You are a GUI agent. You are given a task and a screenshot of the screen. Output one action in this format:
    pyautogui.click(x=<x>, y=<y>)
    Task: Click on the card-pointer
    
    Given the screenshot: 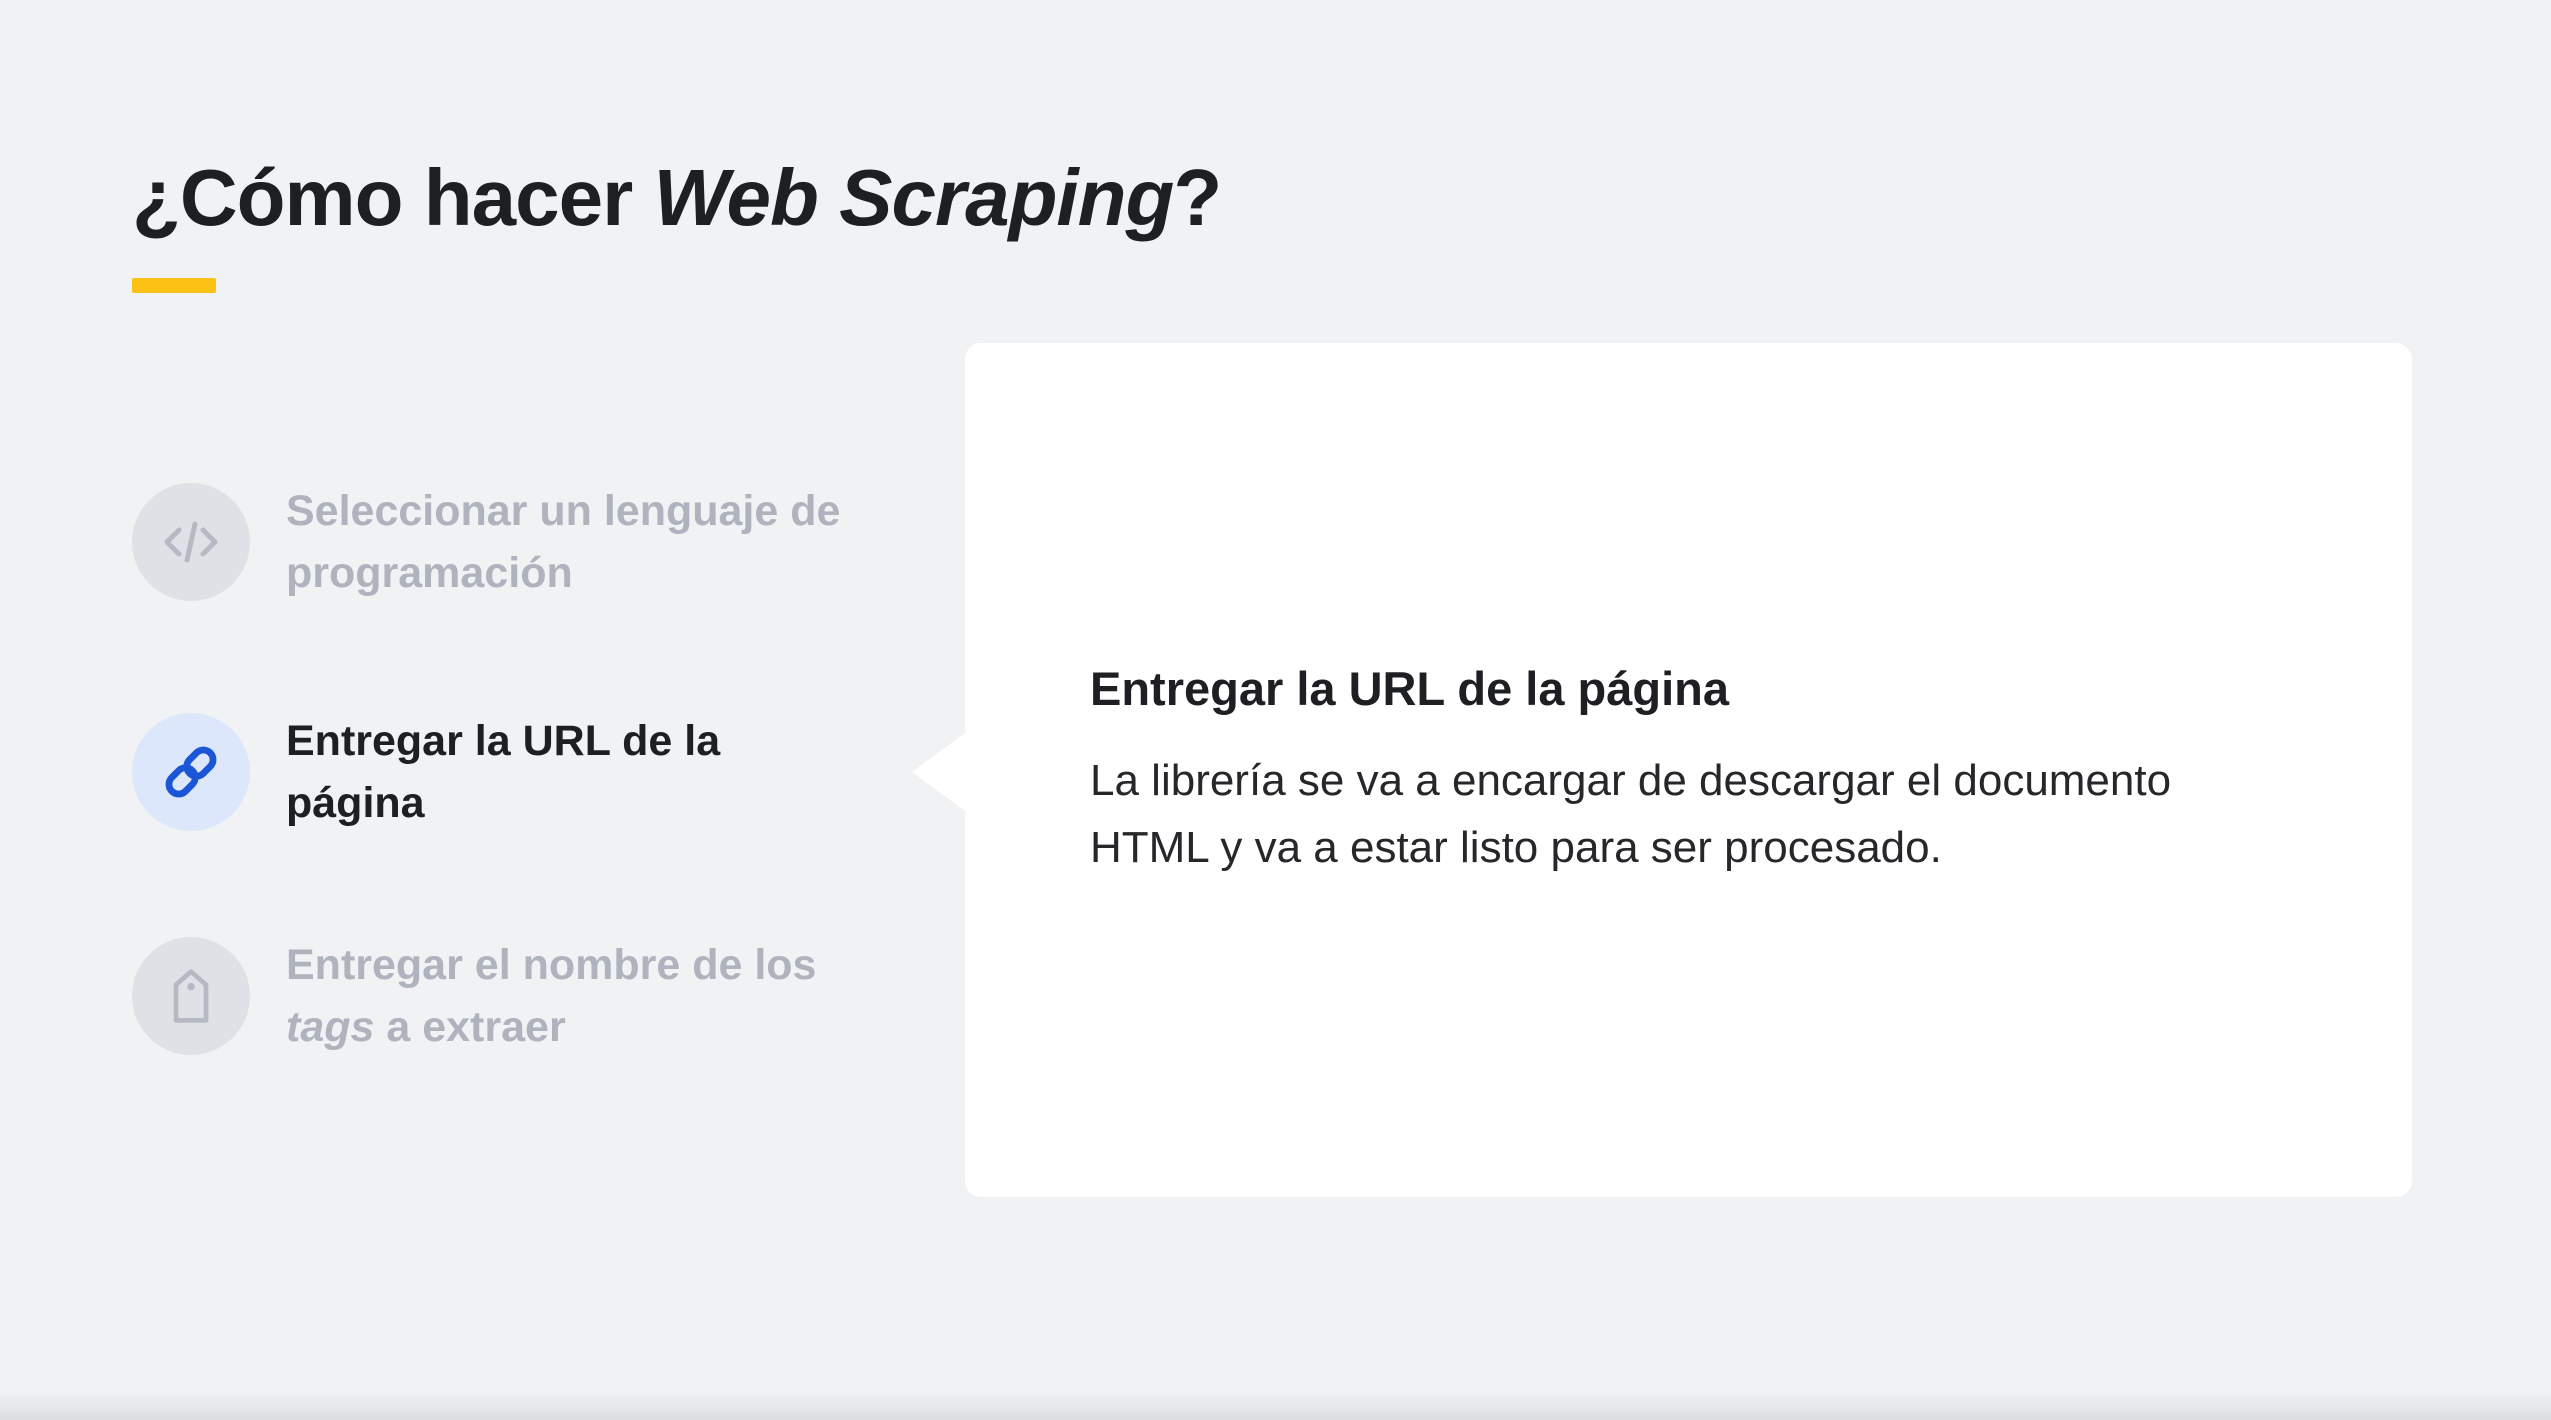 What is the action you would take?
    pyautogui.click(x=939, y=772)
    